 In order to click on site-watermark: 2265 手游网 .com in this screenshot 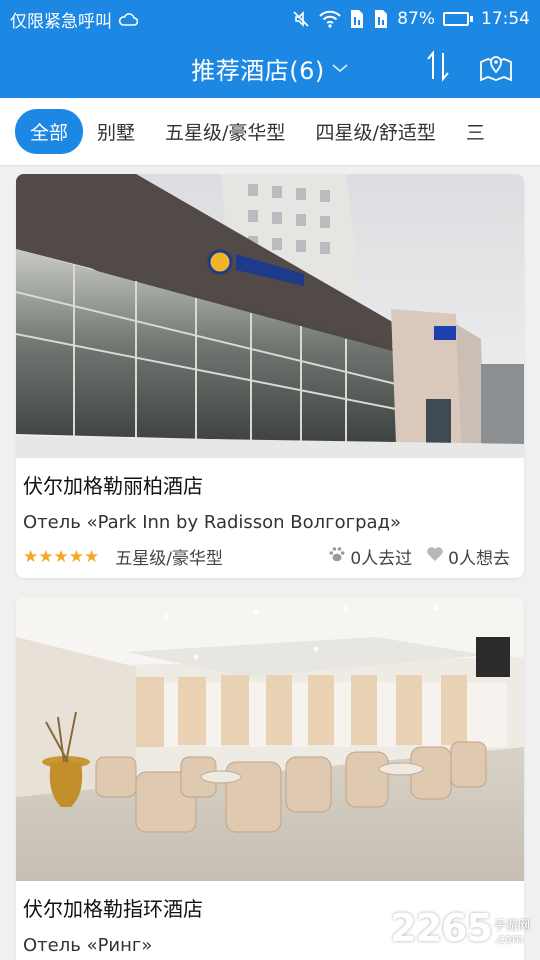, I will do `click(455, 928)`.